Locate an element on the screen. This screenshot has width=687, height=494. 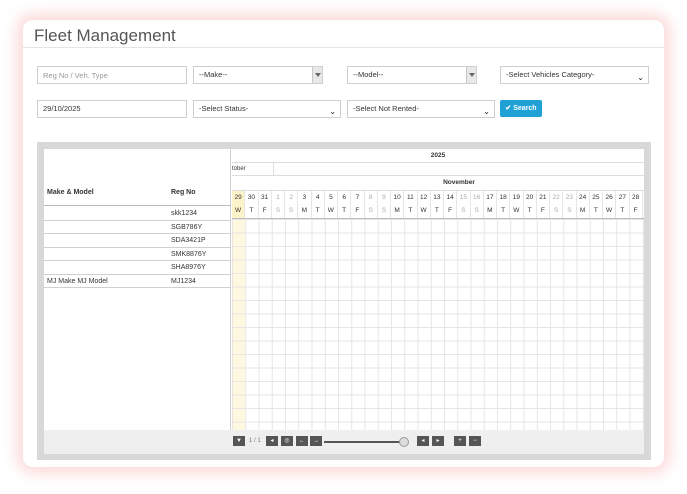
day-number: 15 is located at coordinates (464, 198).